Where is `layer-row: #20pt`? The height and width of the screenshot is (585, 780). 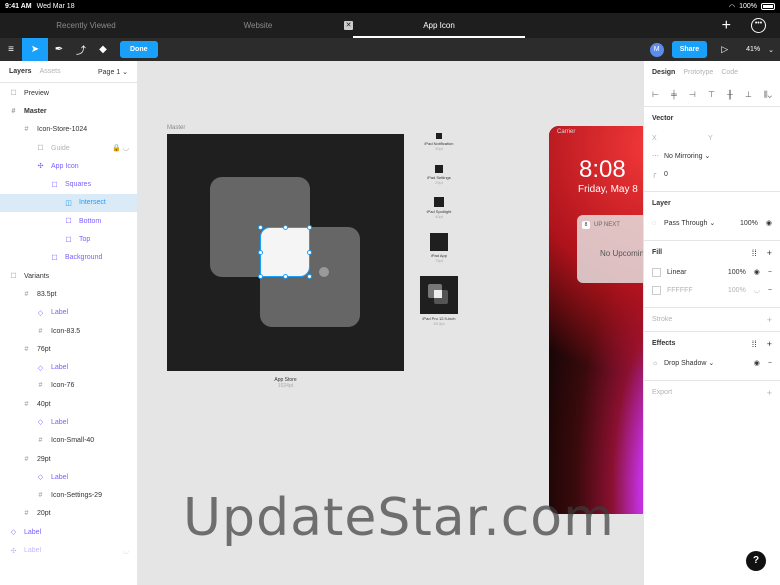 layer-row: #20pt is located at coordinates (68, 514).